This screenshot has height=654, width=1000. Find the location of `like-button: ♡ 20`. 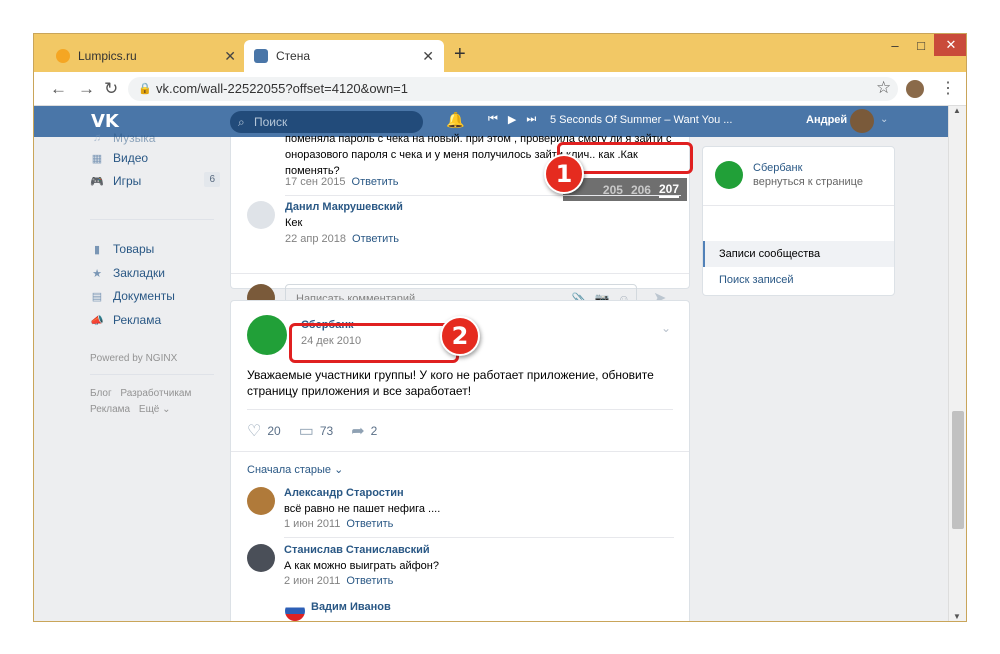

like-button: ♡ 20 is located at coordinates (264, 431).